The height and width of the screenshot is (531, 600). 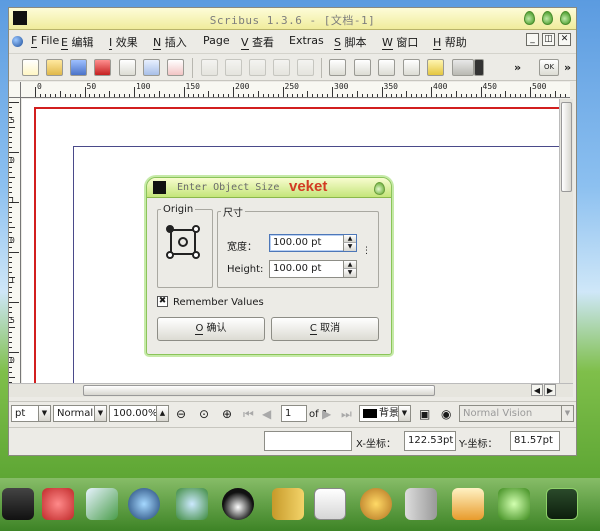 I want to click on dialog-close-drop-icon, so click(x=379, y=188).